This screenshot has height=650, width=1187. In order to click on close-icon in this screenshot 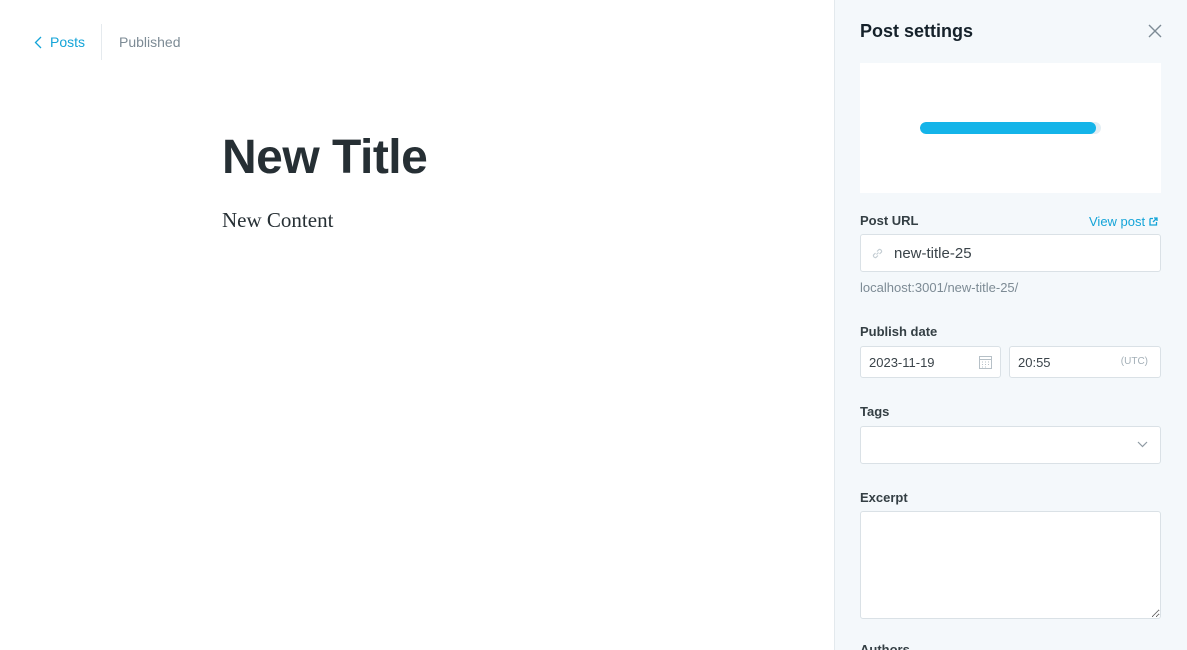, I will do `click(1155, 31)`.